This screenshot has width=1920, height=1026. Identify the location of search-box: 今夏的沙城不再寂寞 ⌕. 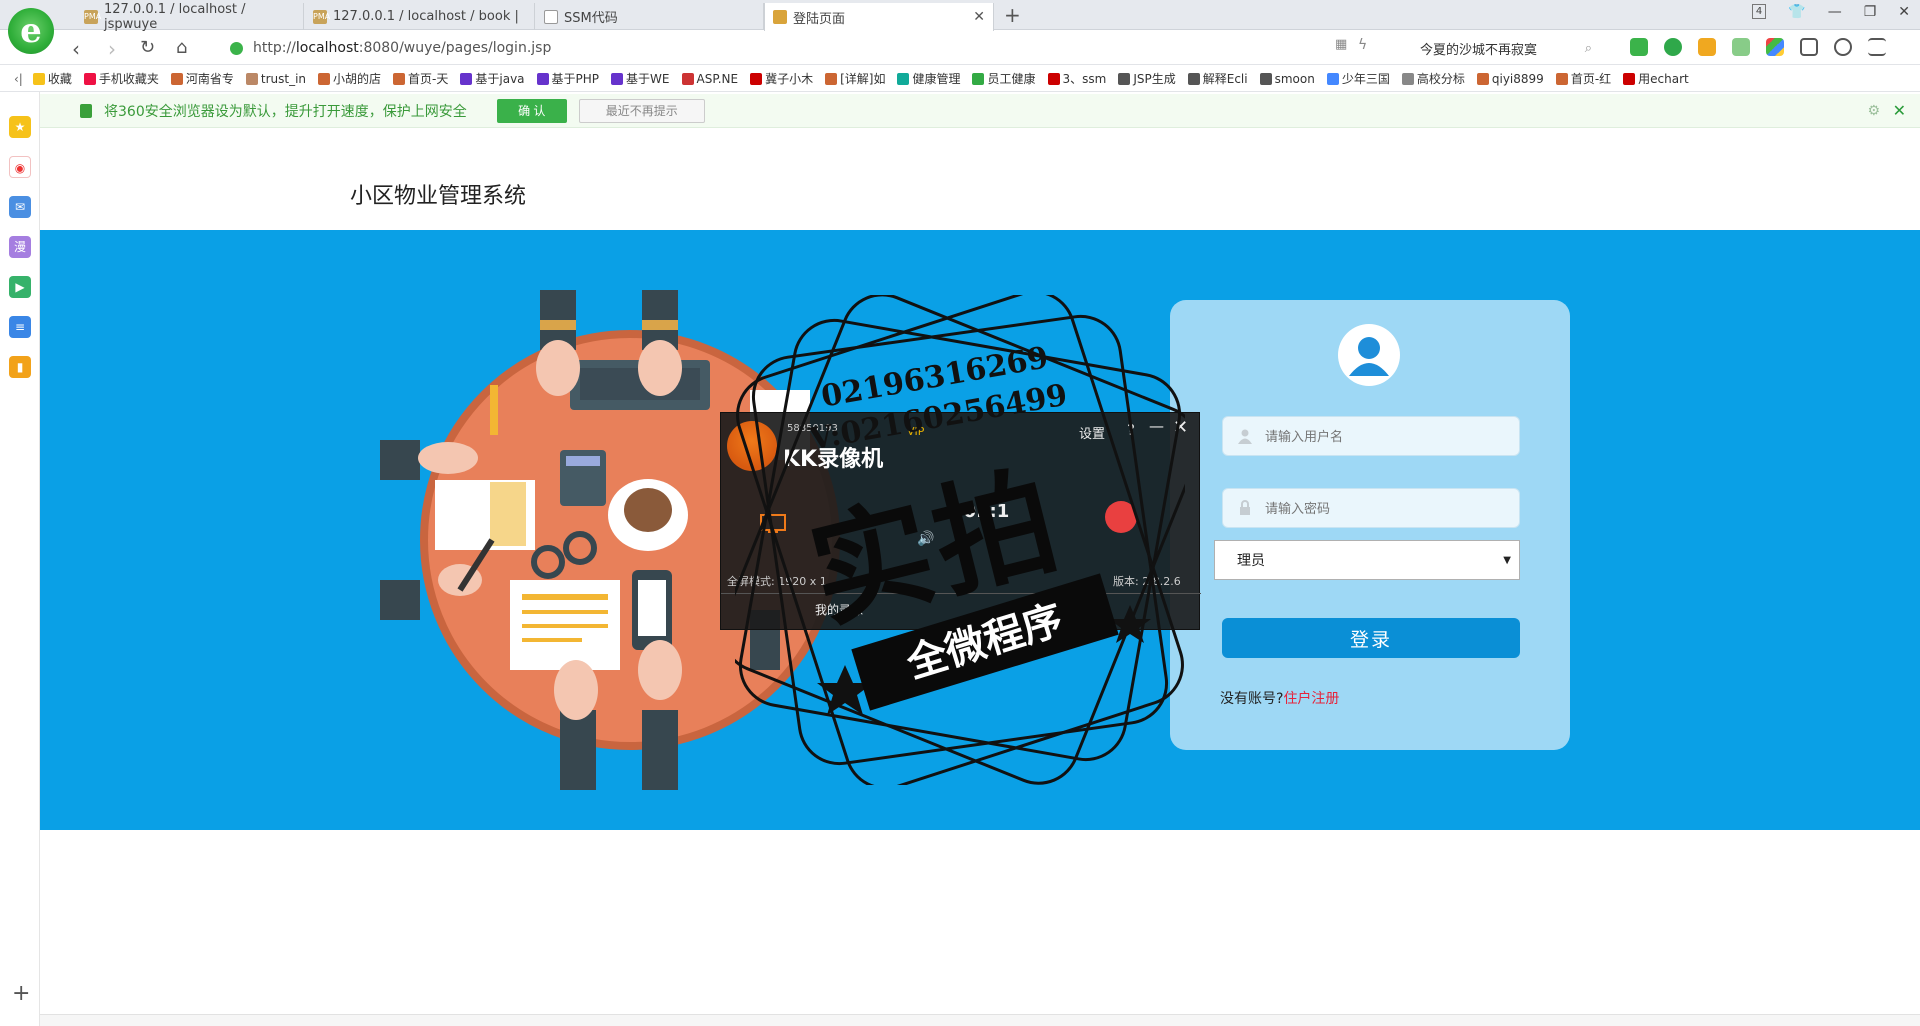
(1505, 48).